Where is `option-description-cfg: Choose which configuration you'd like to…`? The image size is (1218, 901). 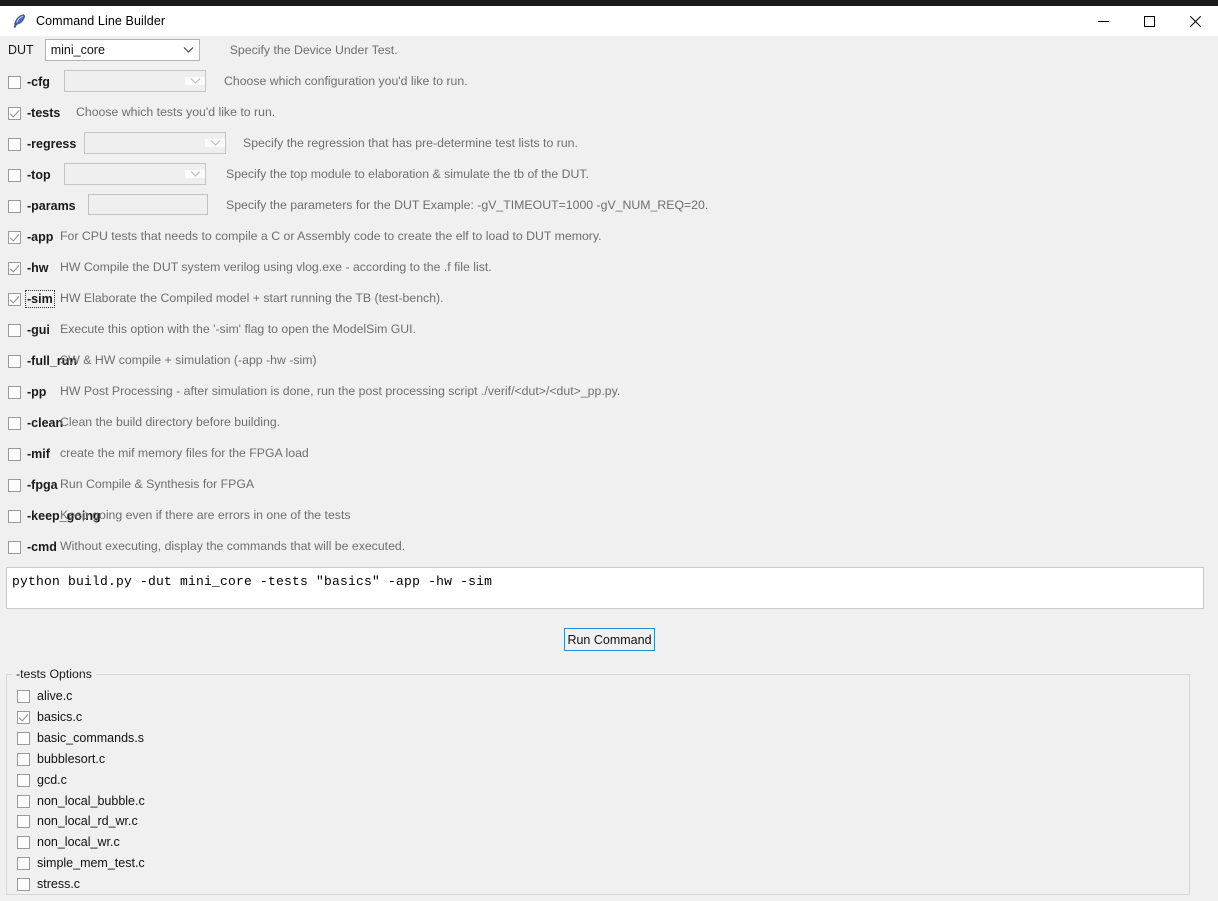 option-description-cfg: Choose which configuration you'd like to… is located at coordinates (346, 81).